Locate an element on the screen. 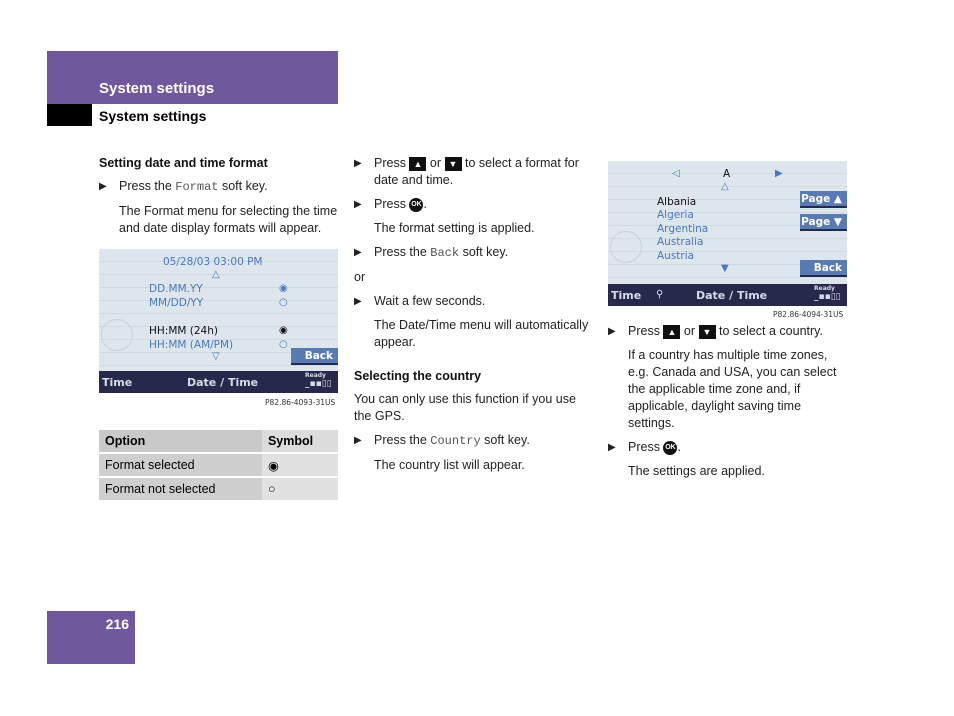 The height and width of the screenshot is (716, 954). table-cell: Format selected is located at coordinates (180, 465).